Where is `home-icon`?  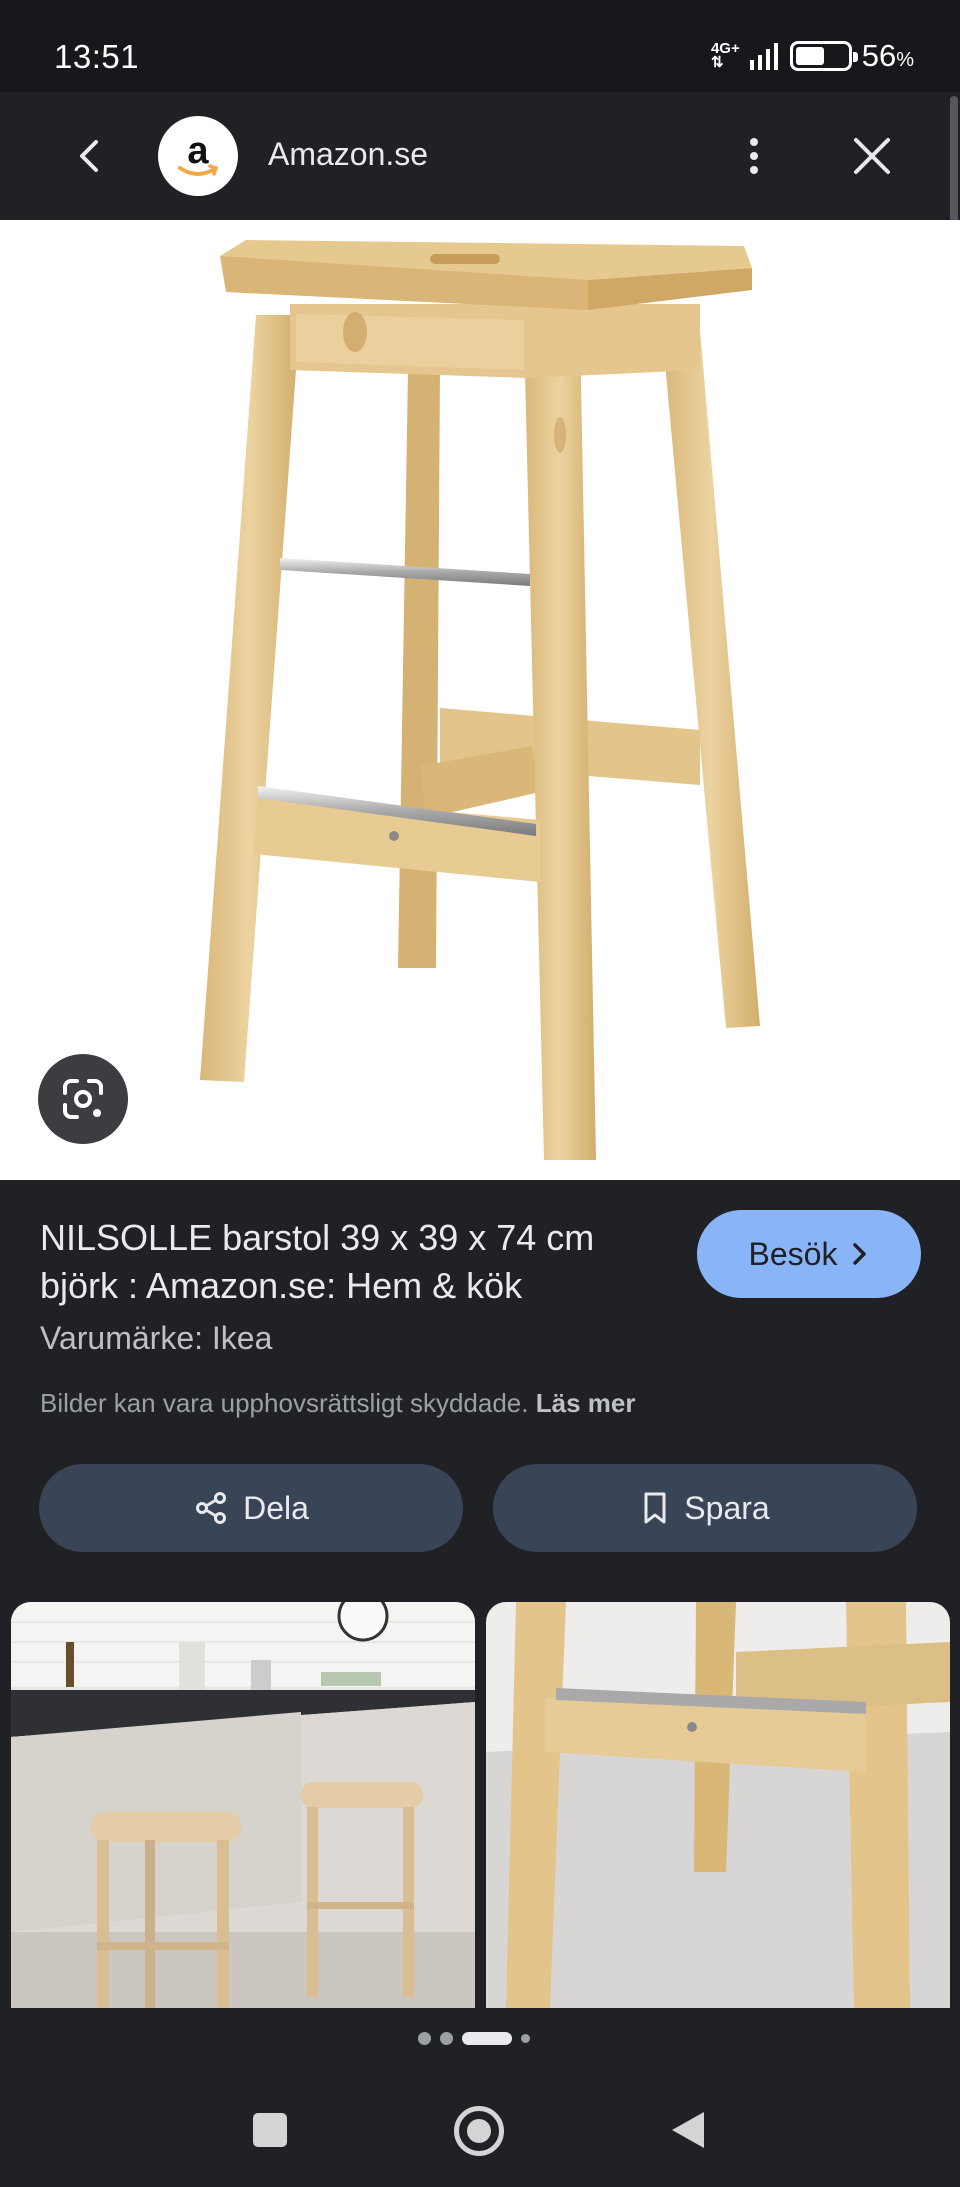 home-icon is located at coordinates (479, 2131).